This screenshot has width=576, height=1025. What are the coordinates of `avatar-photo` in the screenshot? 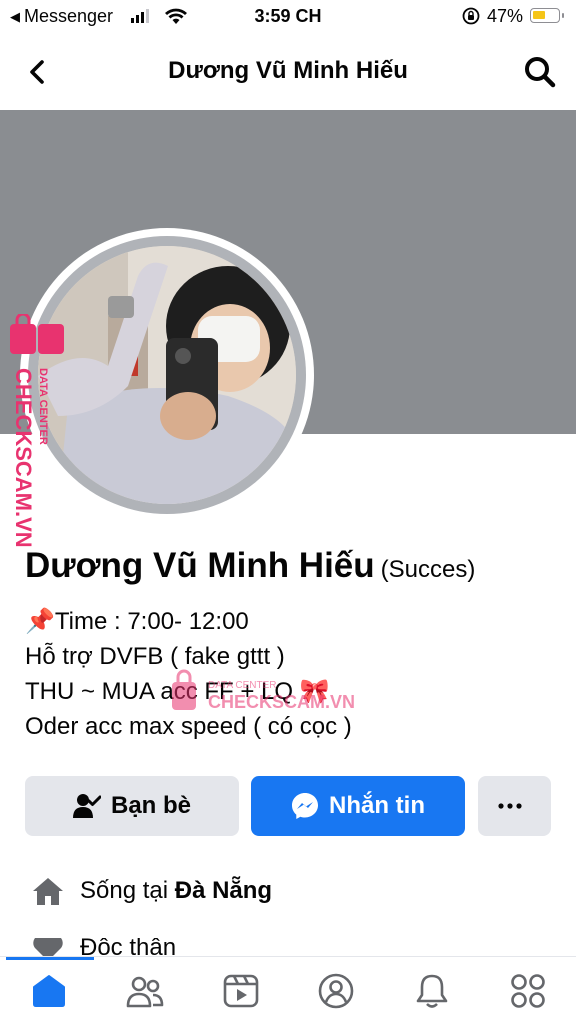 It's located at (167, 375).